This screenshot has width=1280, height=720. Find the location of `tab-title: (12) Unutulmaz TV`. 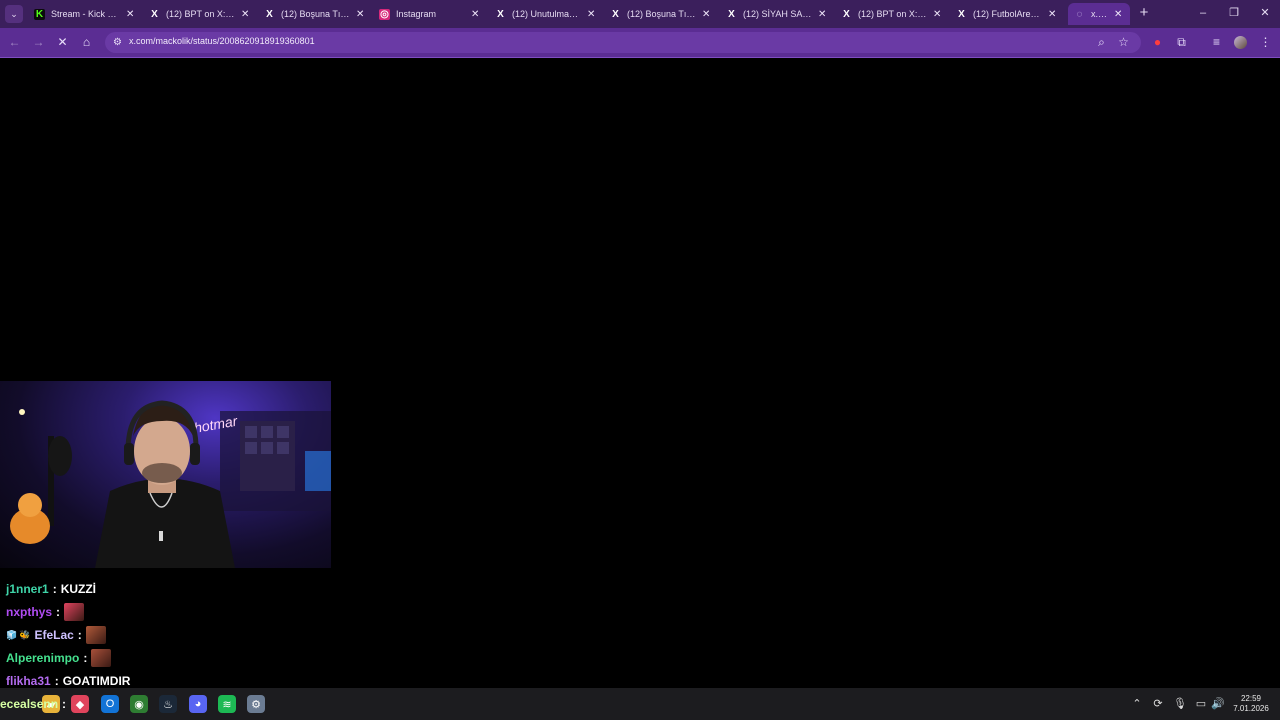

tab-title: (12) Unutulmaz TV is located at coordinates (546, 14).